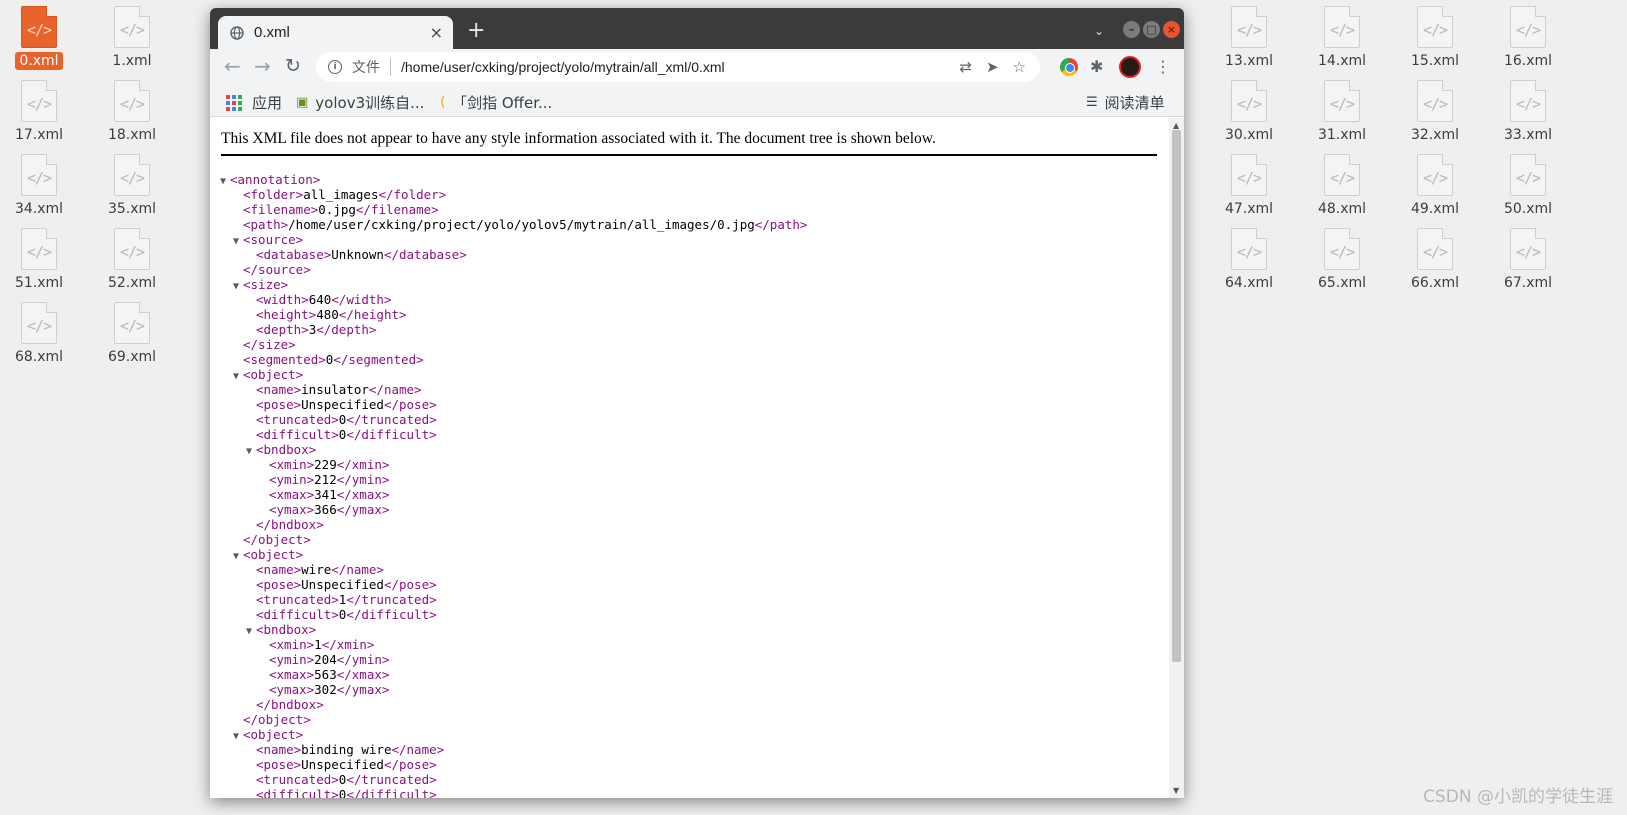  I want to click on desktop-file-15-xml: </> 15.xml, so click(1435, 35).